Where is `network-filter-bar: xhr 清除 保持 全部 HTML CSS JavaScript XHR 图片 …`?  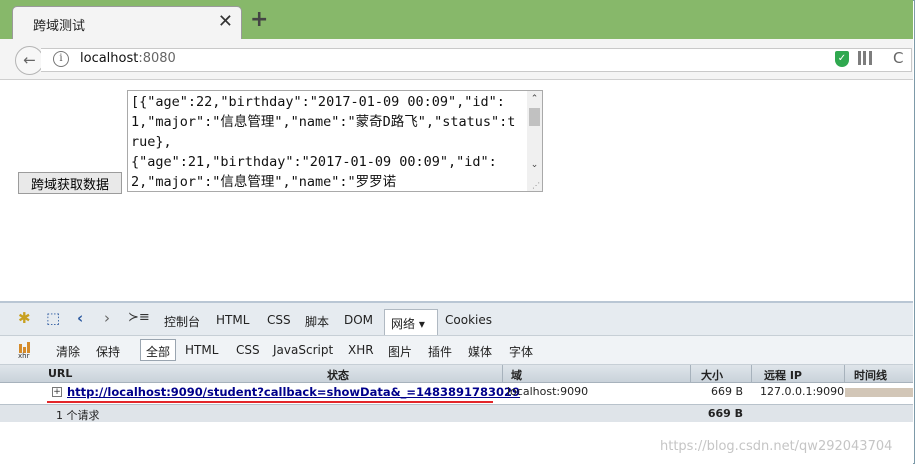
network-filter-bar: xhr 清除 保持 全部 HTML CSS JavaScript XHR 图片 … is located at coordinates (456, 350).